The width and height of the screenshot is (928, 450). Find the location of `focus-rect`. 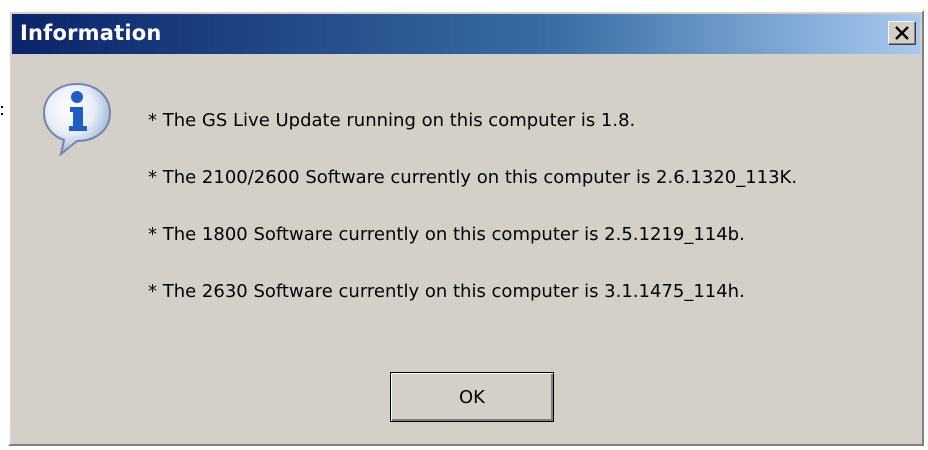

focus-rect is located at coordinates (472, 397).